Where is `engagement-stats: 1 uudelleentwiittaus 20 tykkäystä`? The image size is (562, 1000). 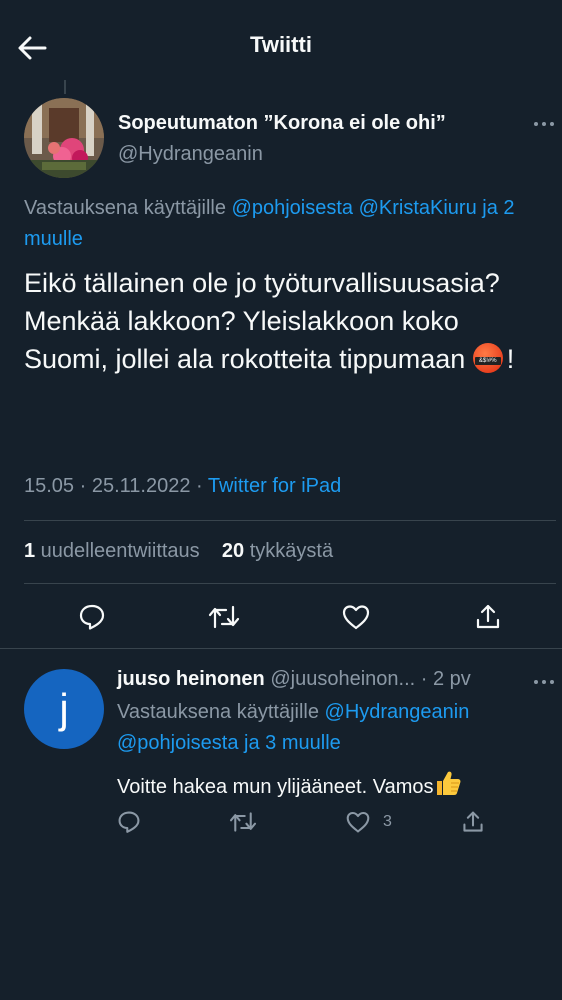 engagement-stats: 1 uudelleentwiittaus 20 tykkäystä is located at coordinates (178, 551).